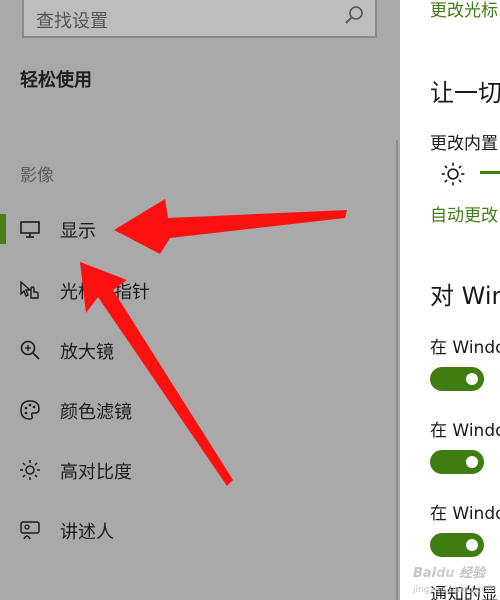 This screenshot has height=600, width=500. What do you see at coordinates (30, 410) in the screenshot?
I see `palette-icon` at bounding box center [30, 410].